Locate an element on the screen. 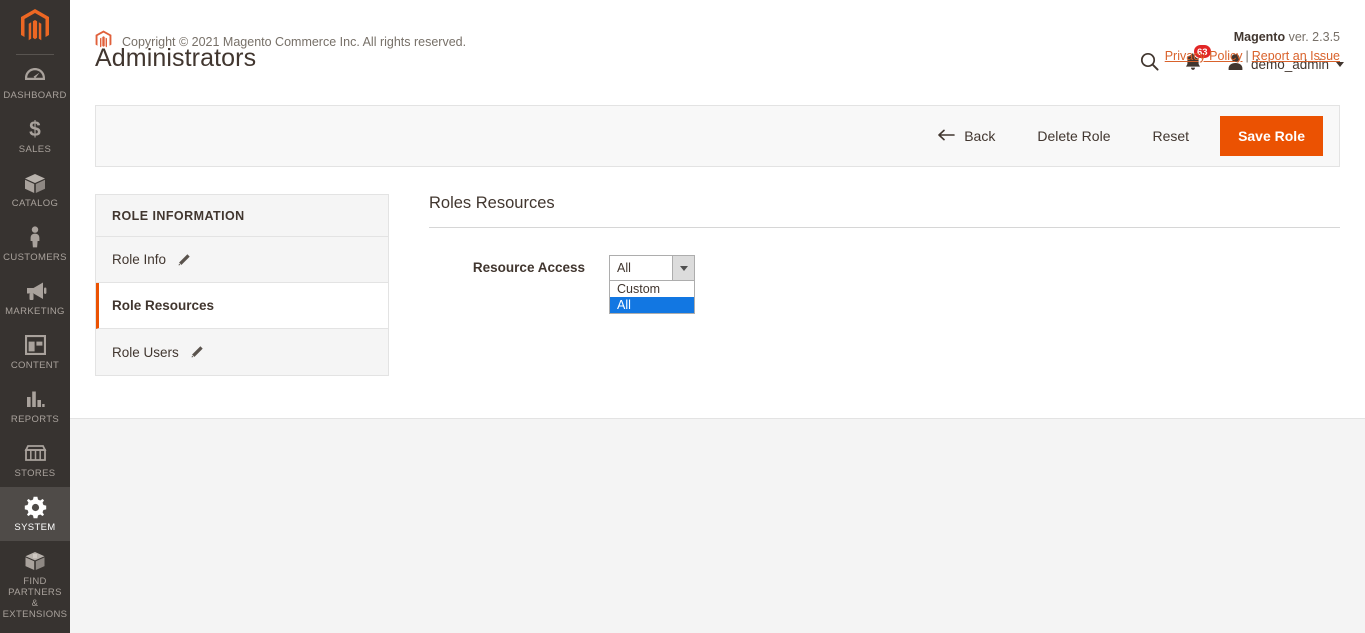 The height and width of the screenshot is (633, 1365). chevron-down-icon is located at coordinates (683, 268).